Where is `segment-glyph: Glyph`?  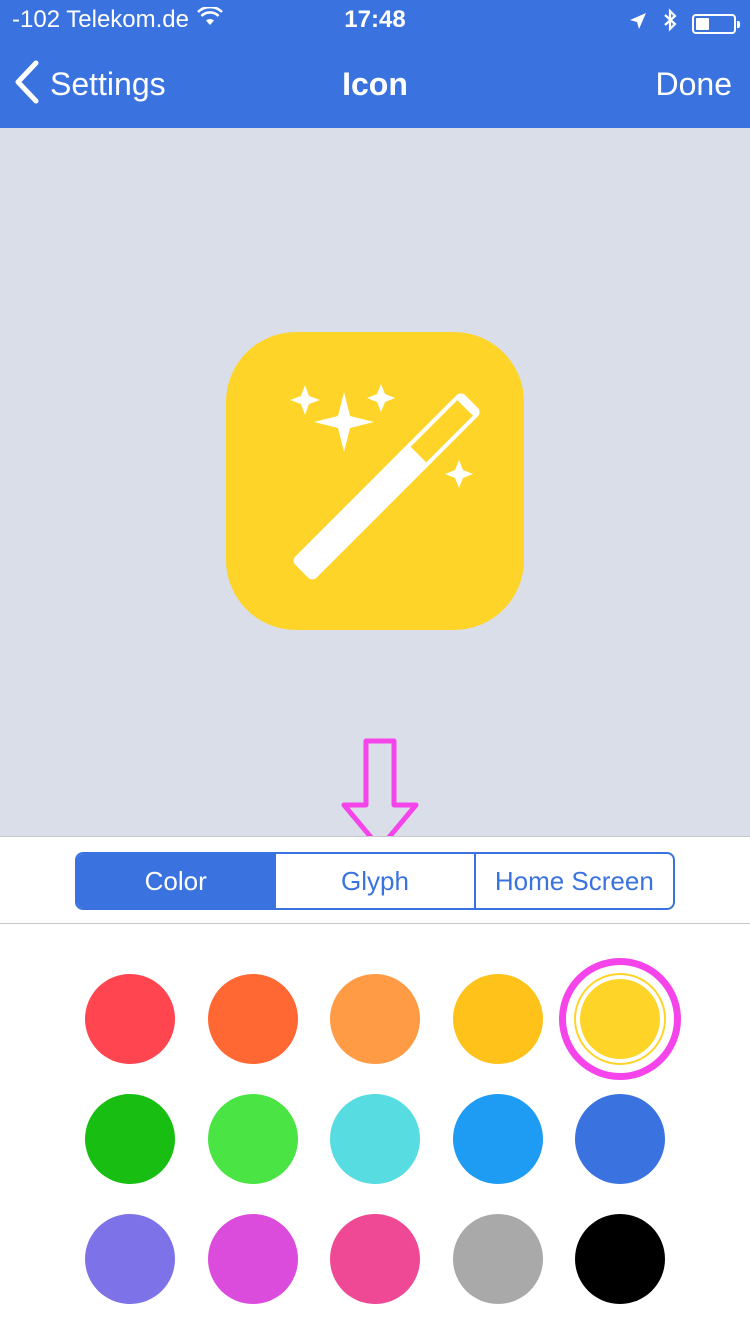 segment-glyph: Glyph is located at coordinates (373, 881).